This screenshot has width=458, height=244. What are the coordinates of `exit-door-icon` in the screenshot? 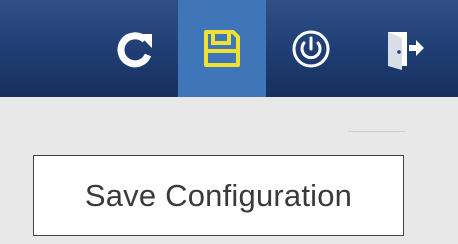 It's located at (406, 50).